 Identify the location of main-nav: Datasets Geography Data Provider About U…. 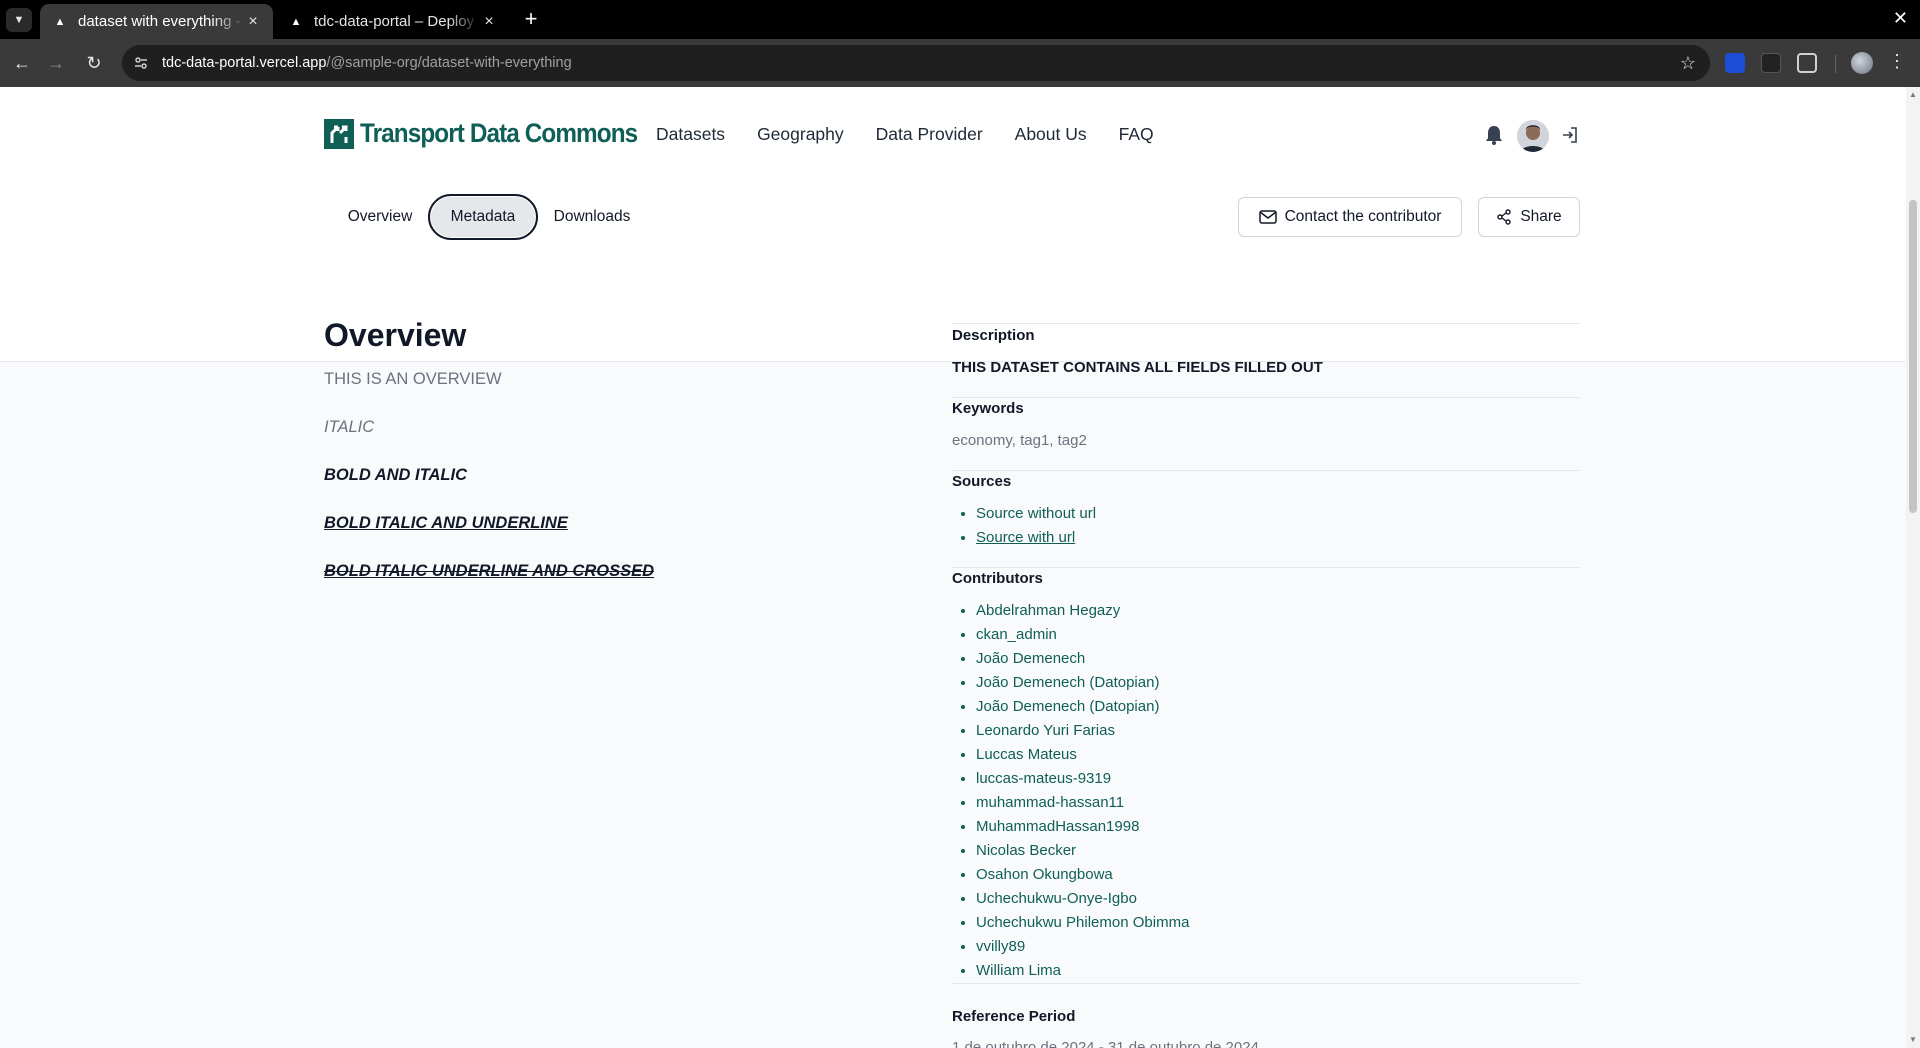
(921, 134).